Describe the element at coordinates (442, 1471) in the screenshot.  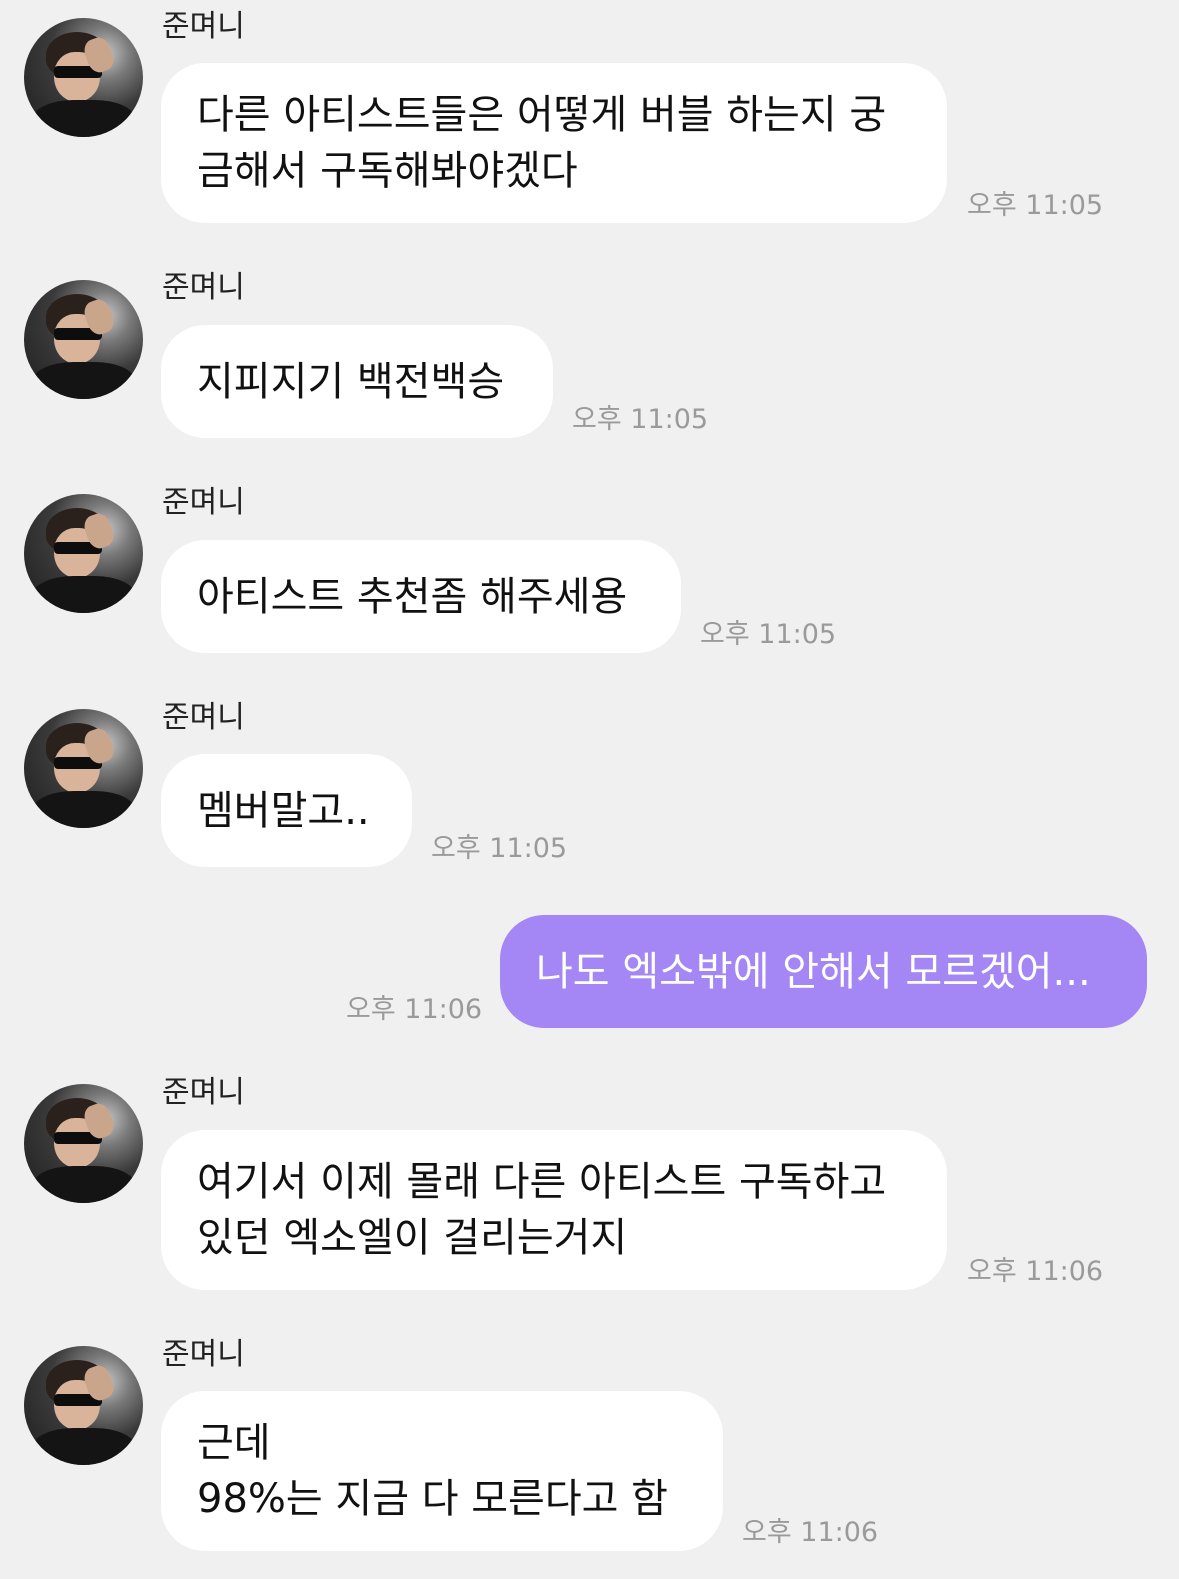
I see `message-bubble: 근데 98%는 지금 다 모른다고 함` at that location.